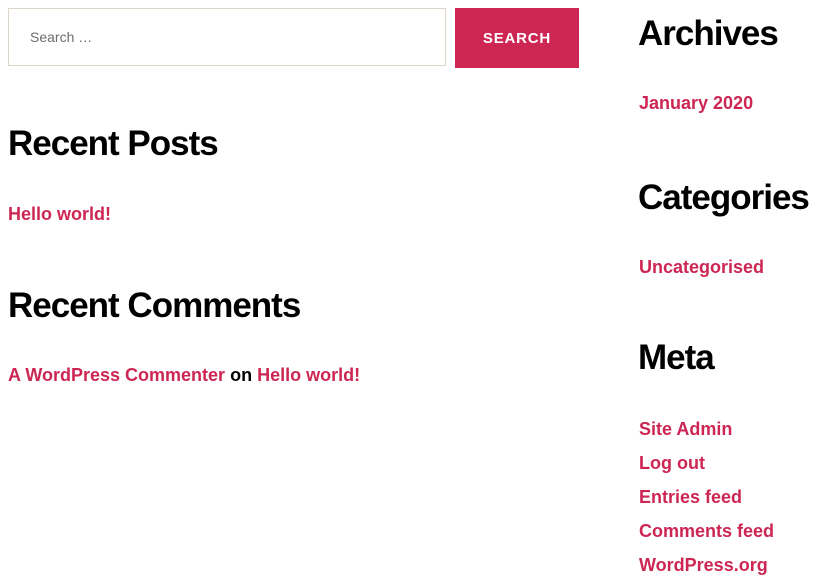 The height and width of the screenshot is (578, 832). Describe the element at coordinates (708, 33) in the screenshot. I see `archives-title: Archives` at that location.